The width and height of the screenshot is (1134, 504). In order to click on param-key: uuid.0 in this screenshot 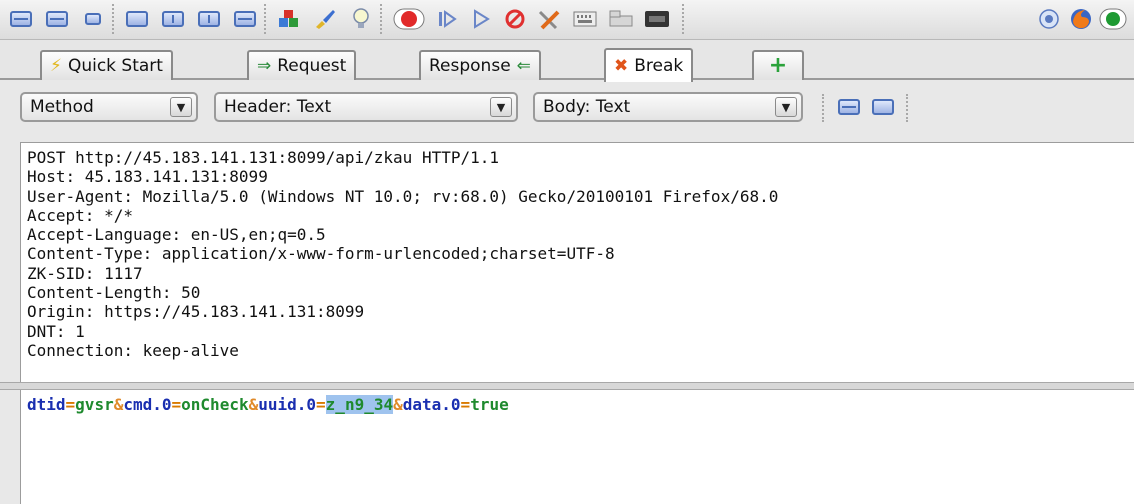, I will do `click(287, 404)`.